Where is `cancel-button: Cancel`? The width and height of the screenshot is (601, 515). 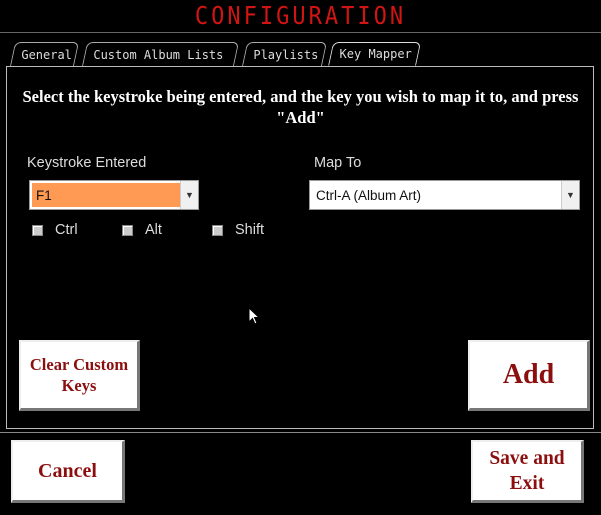 cancel-button: Cancel is located at coordinates (68, 471).